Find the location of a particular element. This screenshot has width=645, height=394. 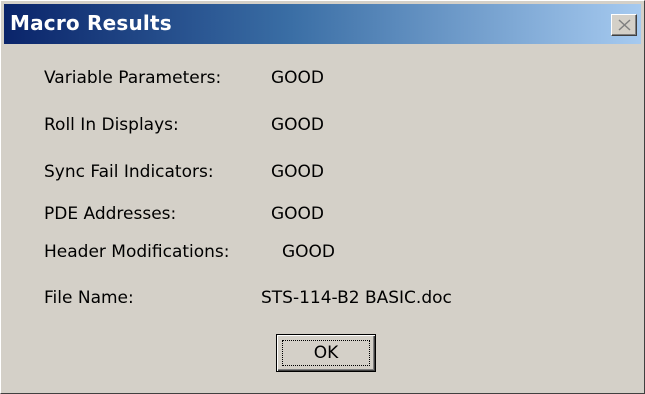

result-label: PDE Addresses: is located at coordinates (110, 214).